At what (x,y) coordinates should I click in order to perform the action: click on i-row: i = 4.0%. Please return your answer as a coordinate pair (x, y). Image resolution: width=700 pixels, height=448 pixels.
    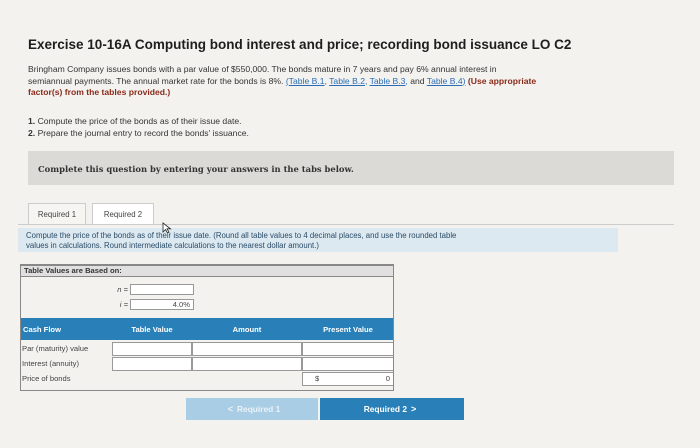
    Looking at the image, I should click on (207, 305).